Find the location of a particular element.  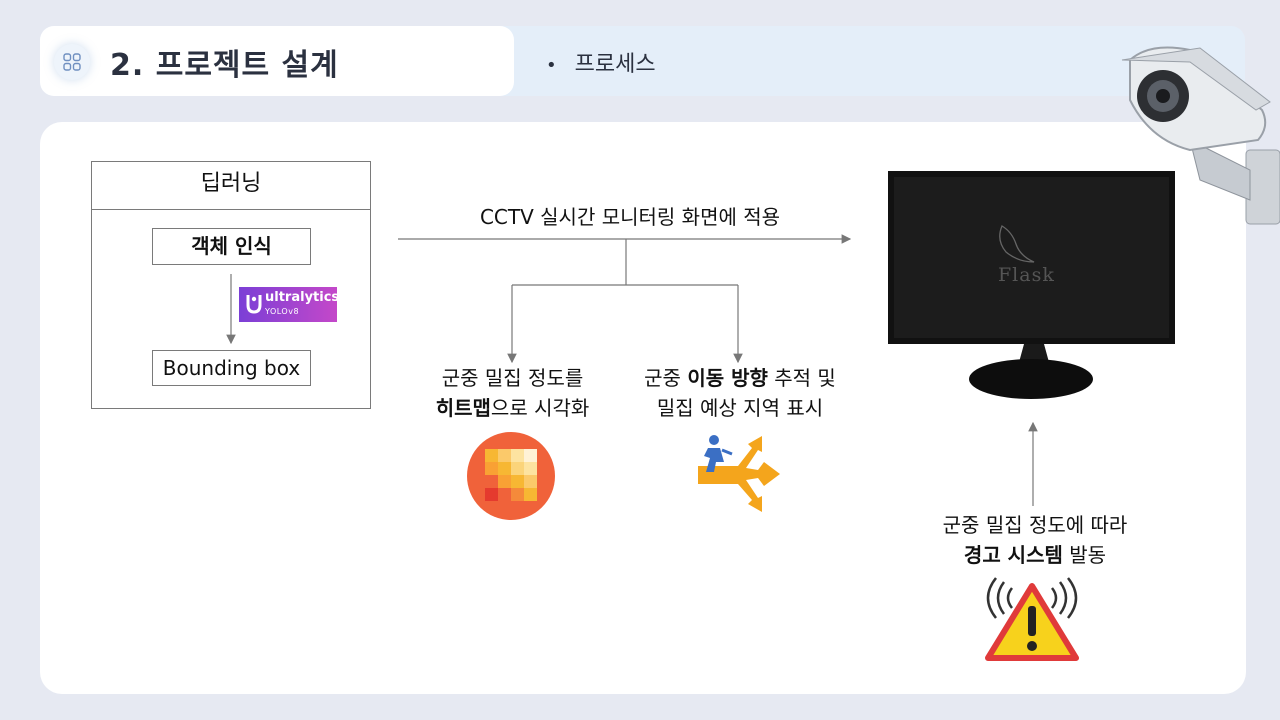

warning-caption: 군중 밀집 정도에 따라 경고 시스템 발동 is located at coordinates (1035, 540).